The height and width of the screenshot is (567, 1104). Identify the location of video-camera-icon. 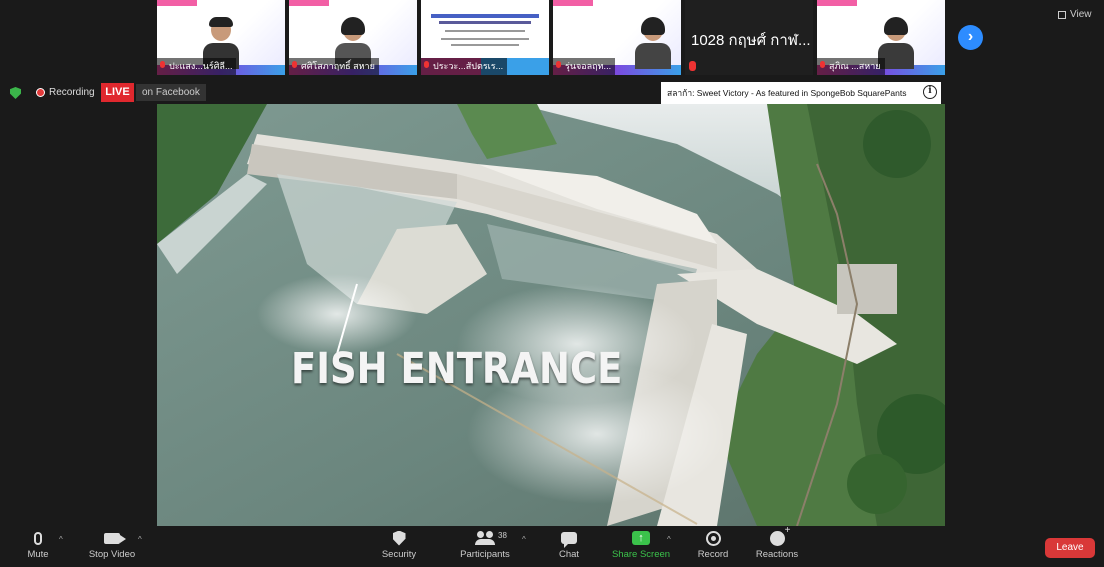
(115, 538).